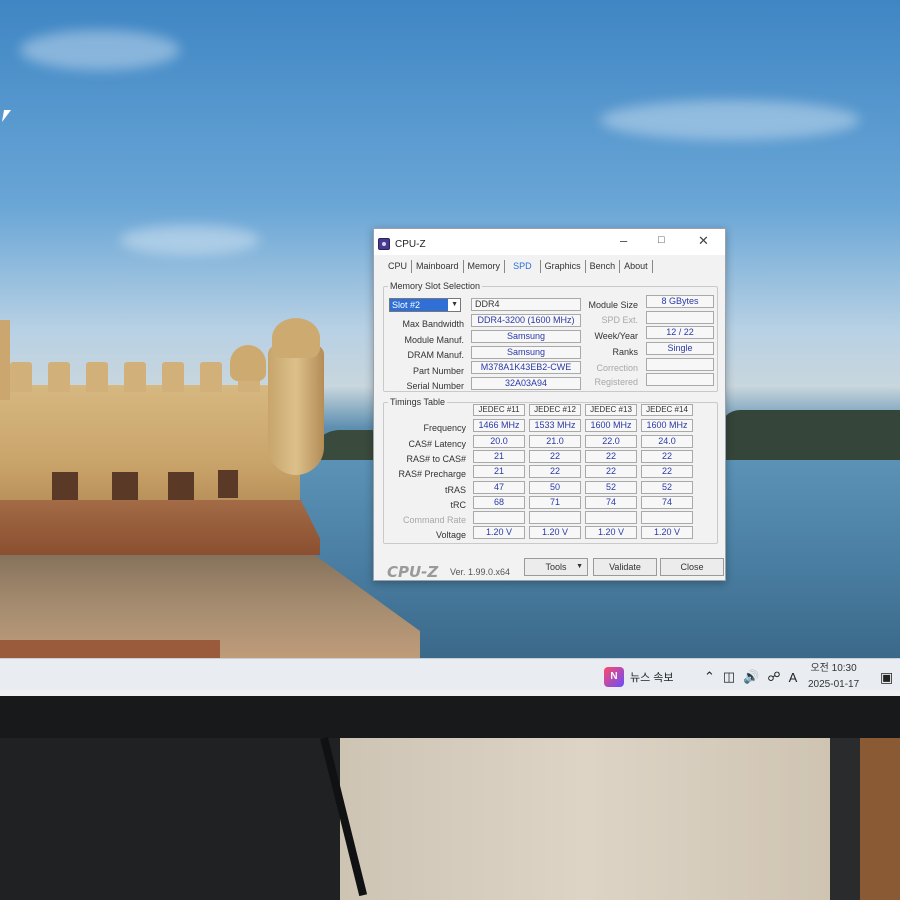 The width and height of the screenshot is (900, 900). What do you see at coordinates (433, 324) in the screenshot?
I see `max-bandwidth-label: Max Bandwidth` at bounding box center [433, 324].